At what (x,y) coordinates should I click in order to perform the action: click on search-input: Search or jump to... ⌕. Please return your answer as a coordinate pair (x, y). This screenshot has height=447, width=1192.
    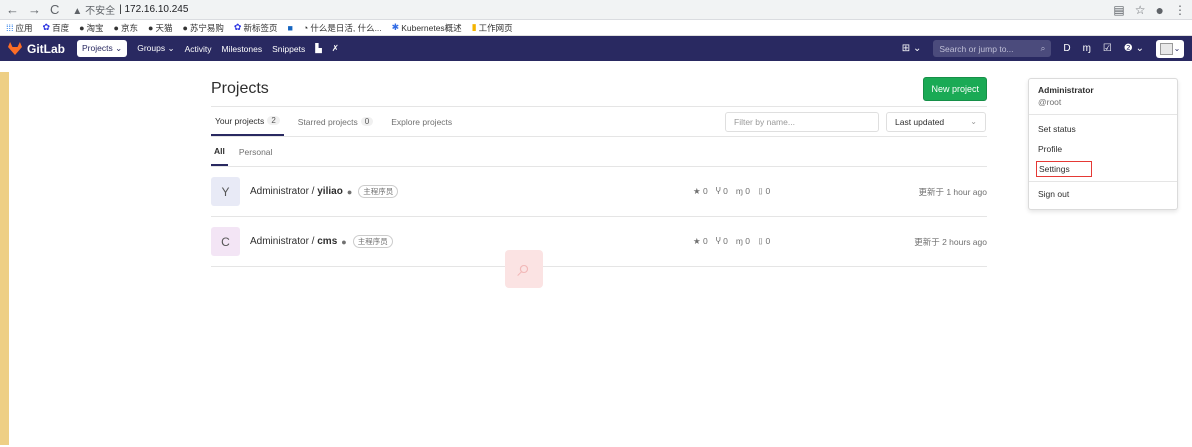
    Looking at the image, I should click on (992, 48).